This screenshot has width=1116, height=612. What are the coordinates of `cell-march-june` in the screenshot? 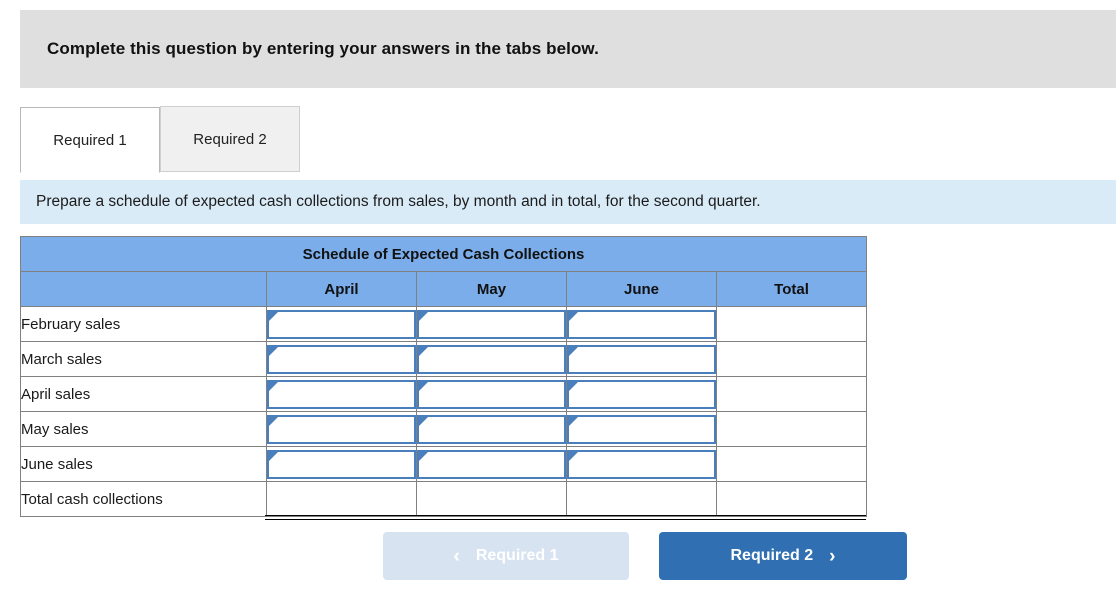 It's located at (641, 359).